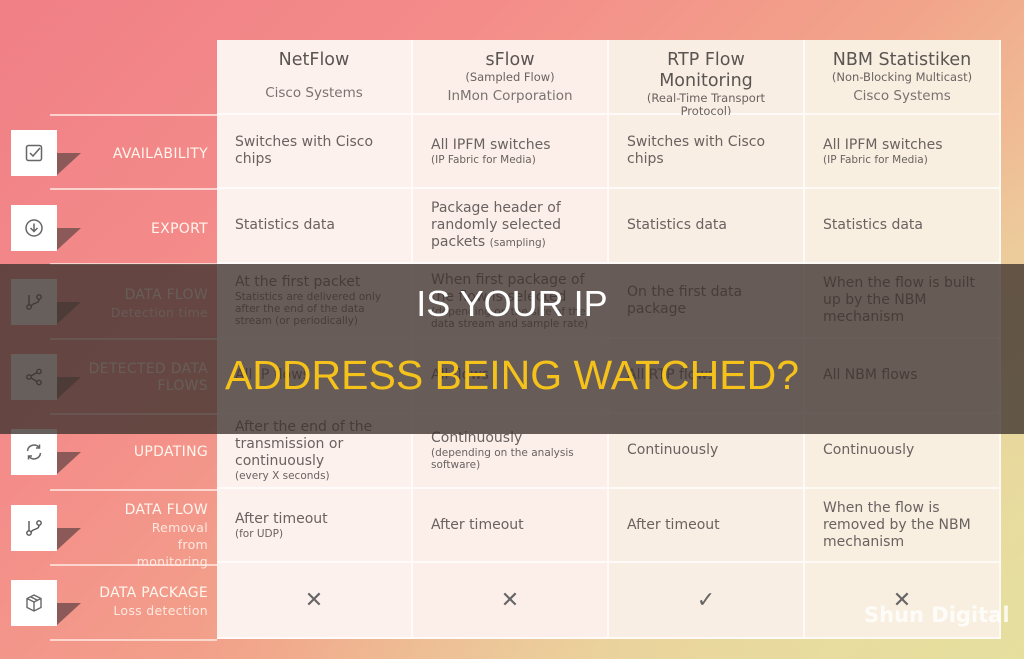  I want to click on row-label-text: DATA PACKAGE, so click(153, 593).